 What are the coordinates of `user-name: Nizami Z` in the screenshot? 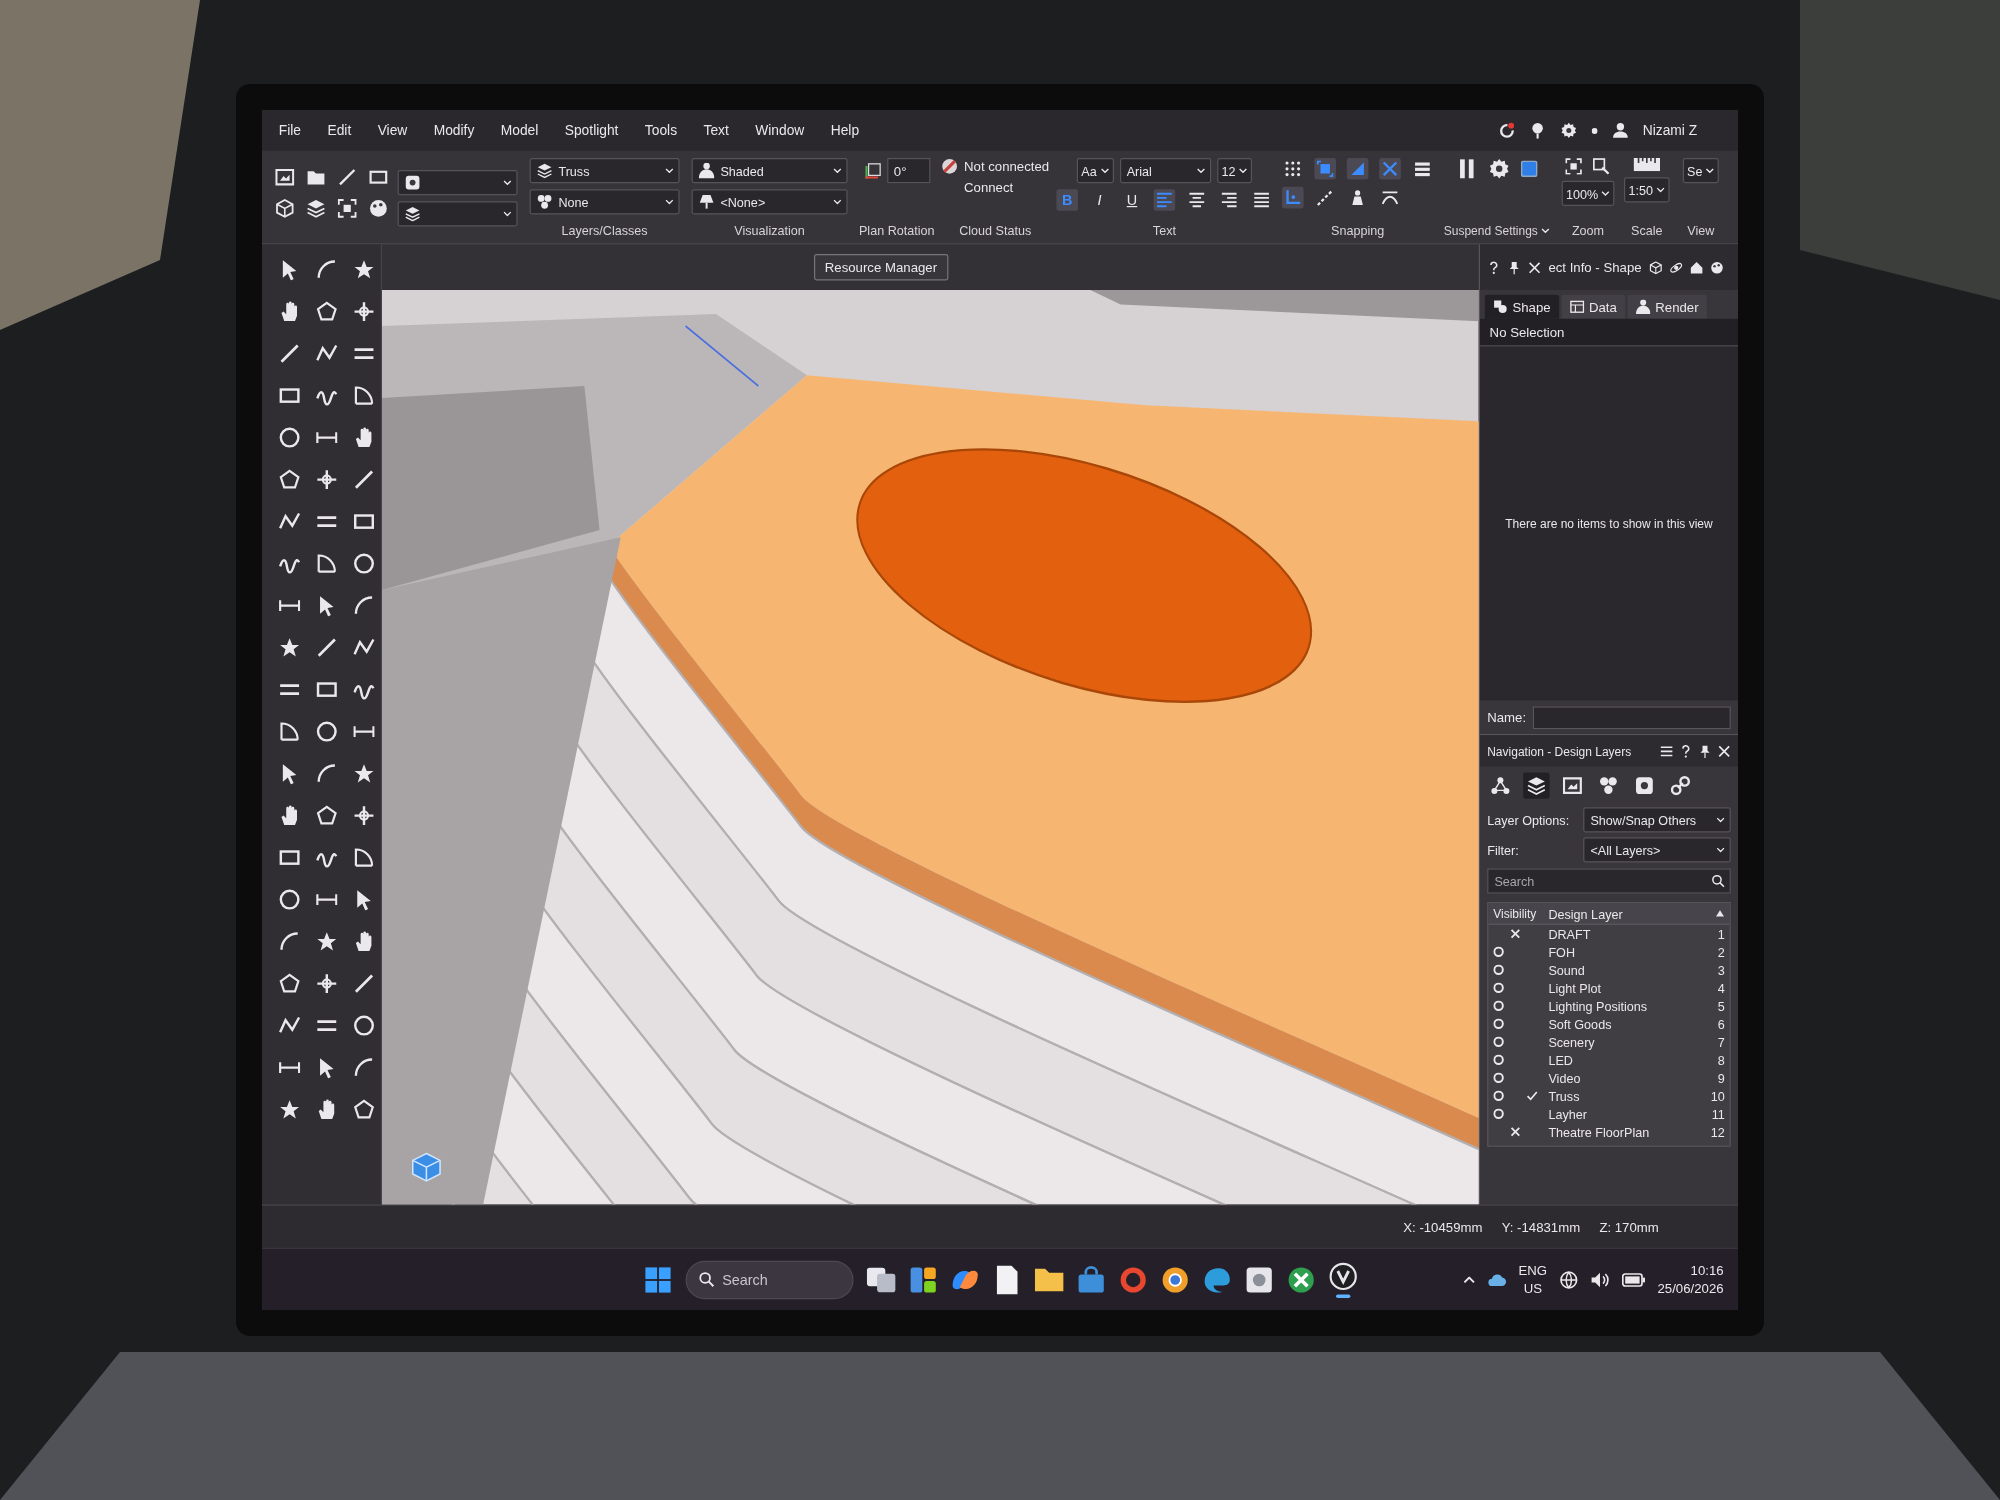 It's located at (1670, 130).